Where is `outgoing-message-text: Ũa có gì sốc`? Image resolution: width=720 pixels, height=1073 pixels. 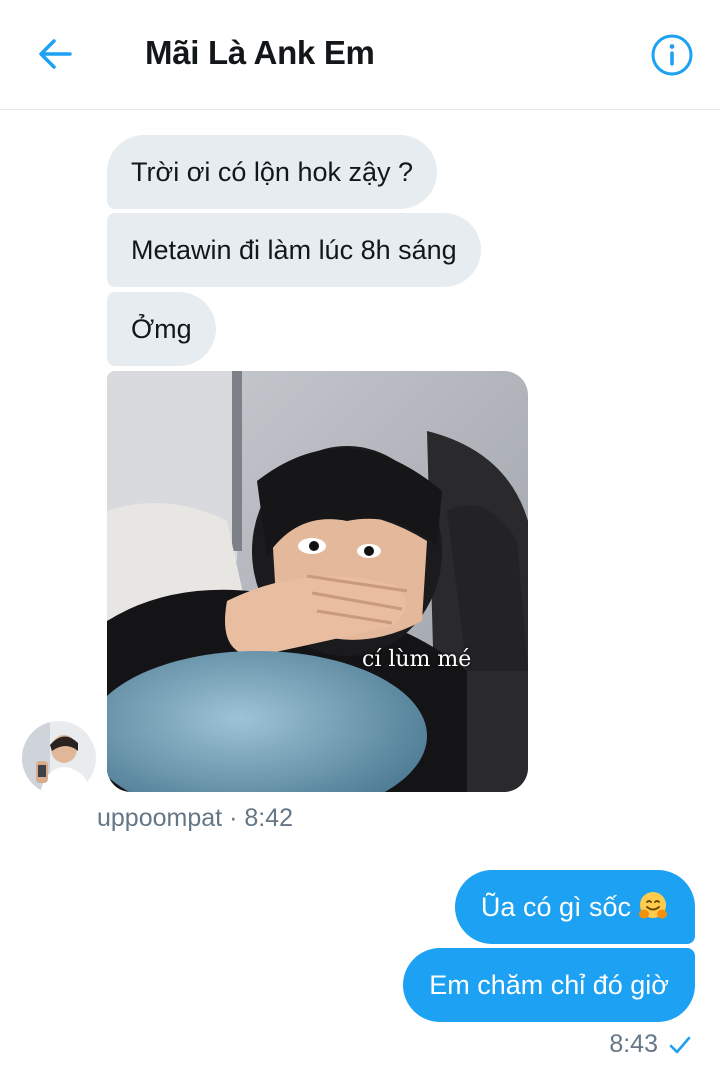
outgoing-message-text: Ũa có gì sốc is located at coordinates (555, 907).